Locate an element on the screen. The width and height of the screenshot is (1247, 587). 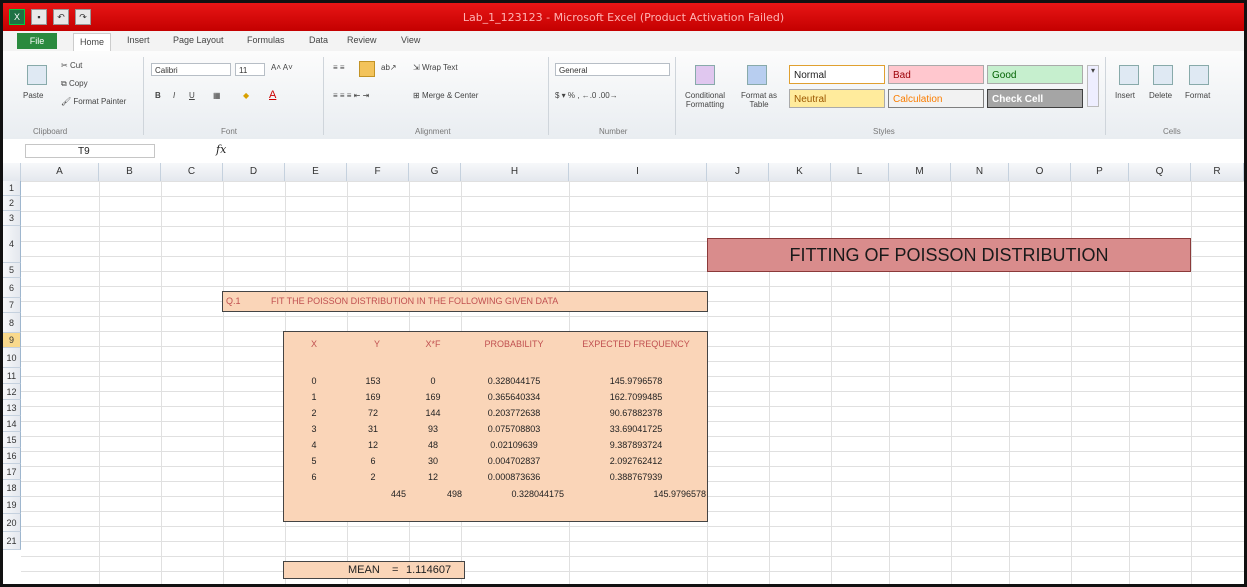
align-buttons: ≡ ≡ ≡ ⇤ ⇥ is located at coordinates (351, 95).